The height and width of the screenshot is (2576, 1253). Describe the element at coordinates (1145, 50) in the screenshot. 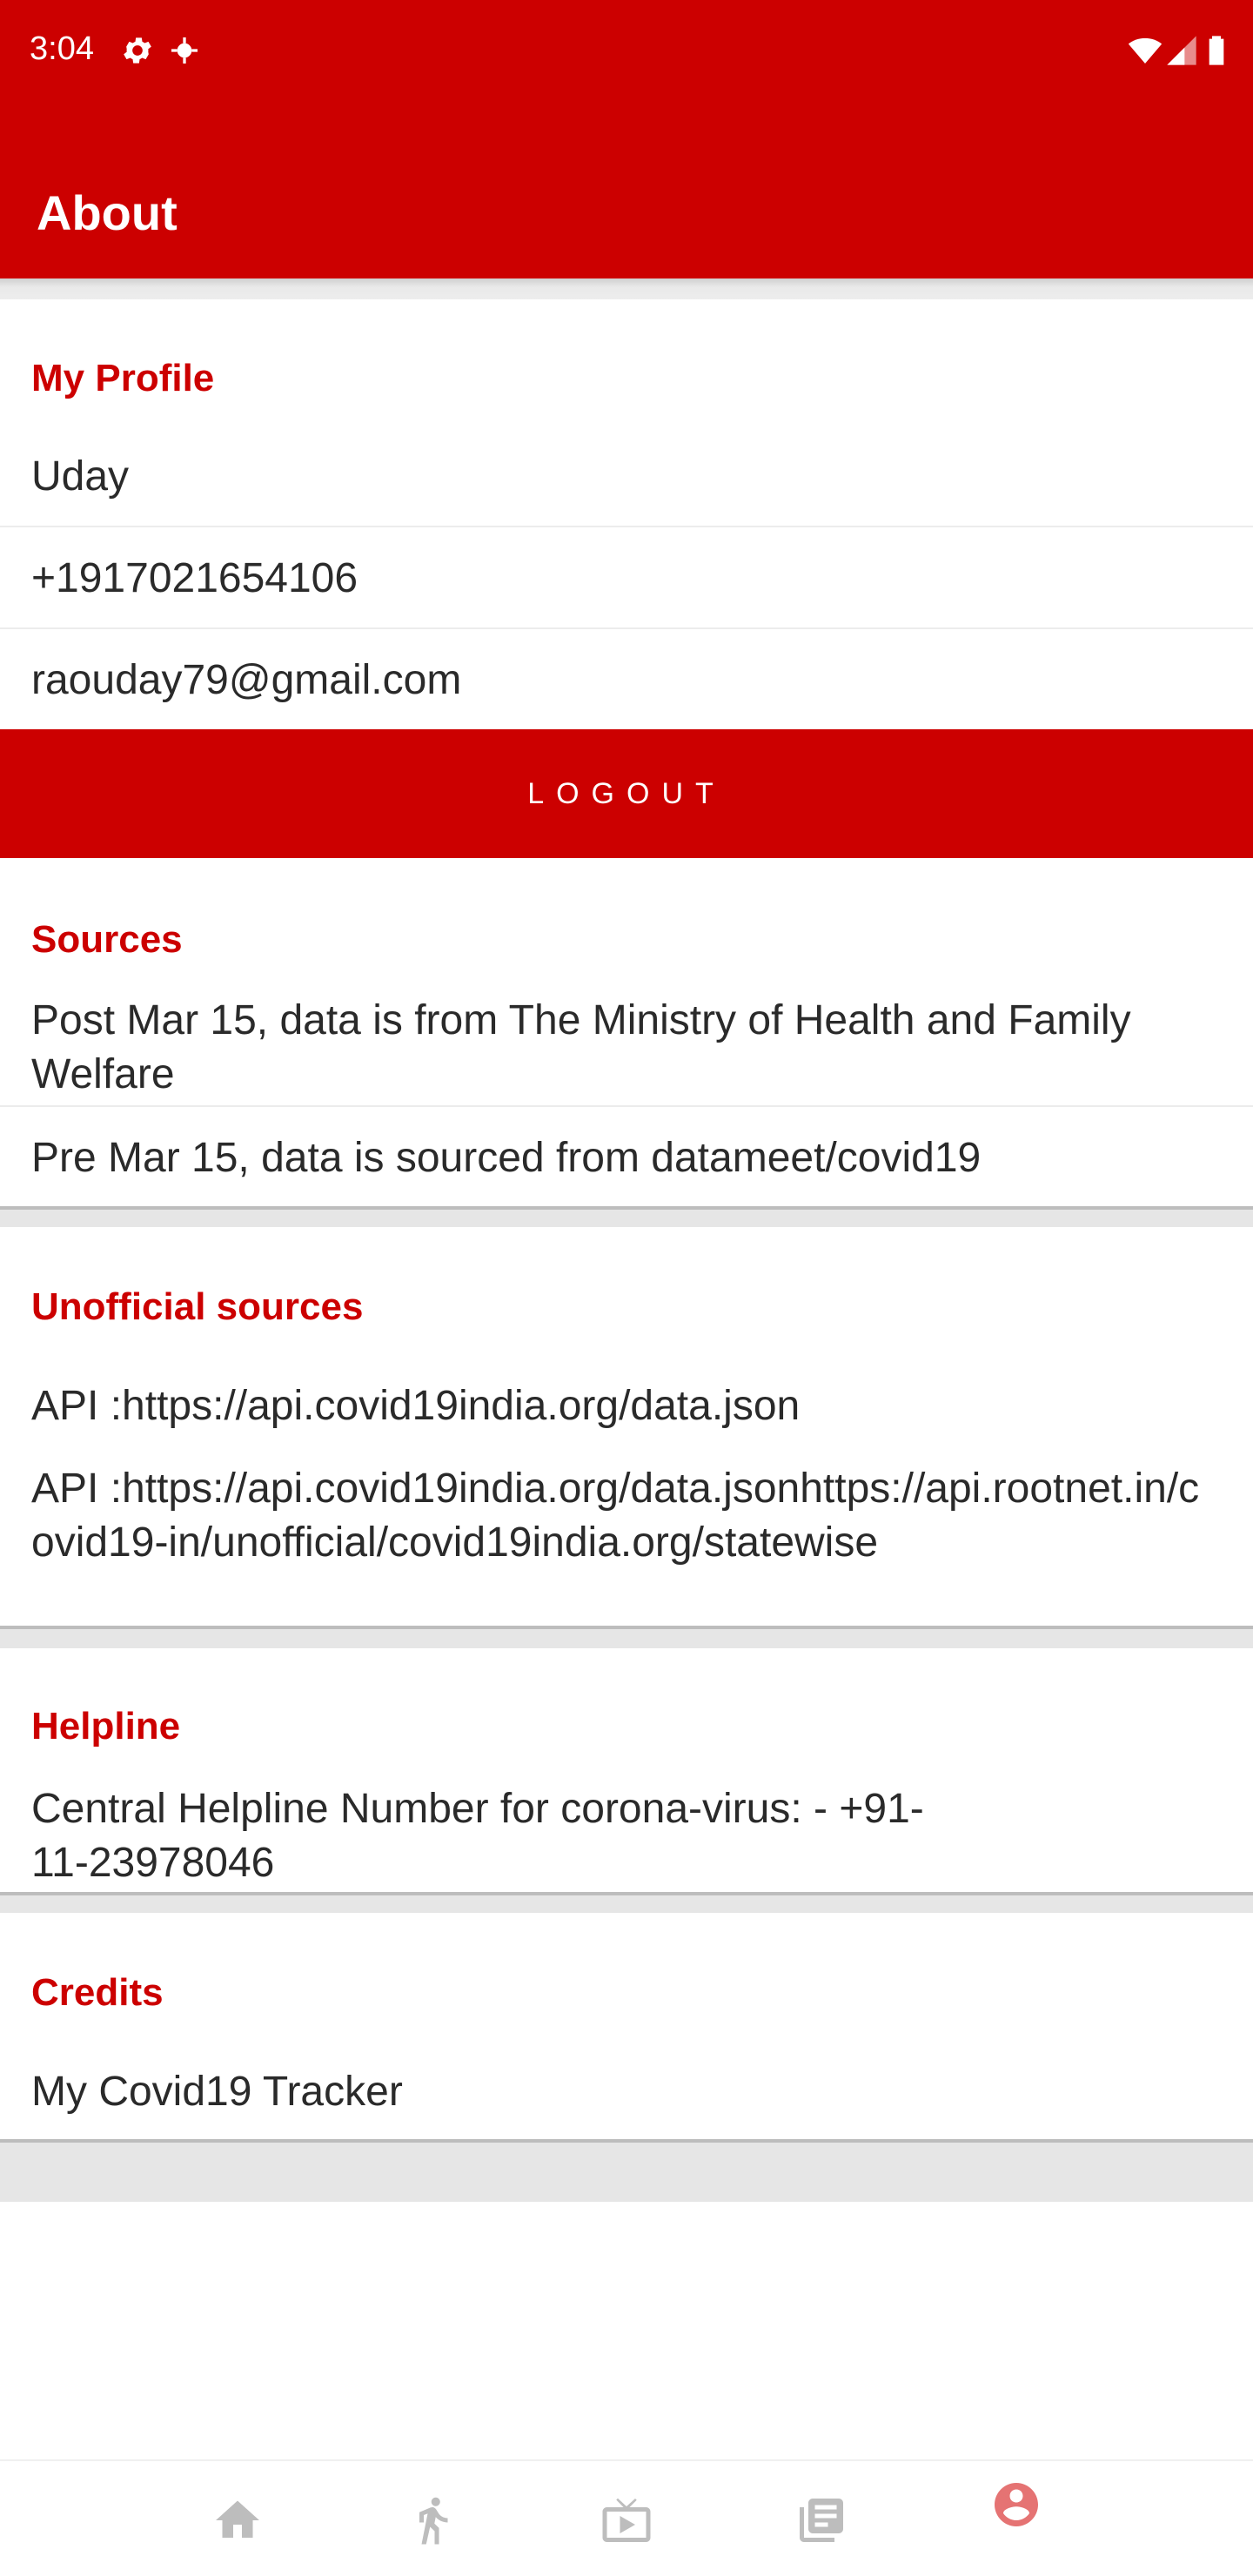

I see `wifi-icon` at that location.